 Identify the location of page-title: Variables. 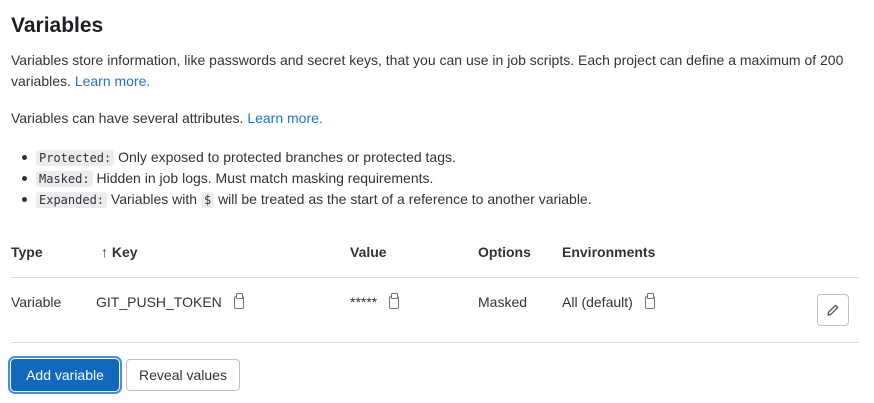
(57, 25).